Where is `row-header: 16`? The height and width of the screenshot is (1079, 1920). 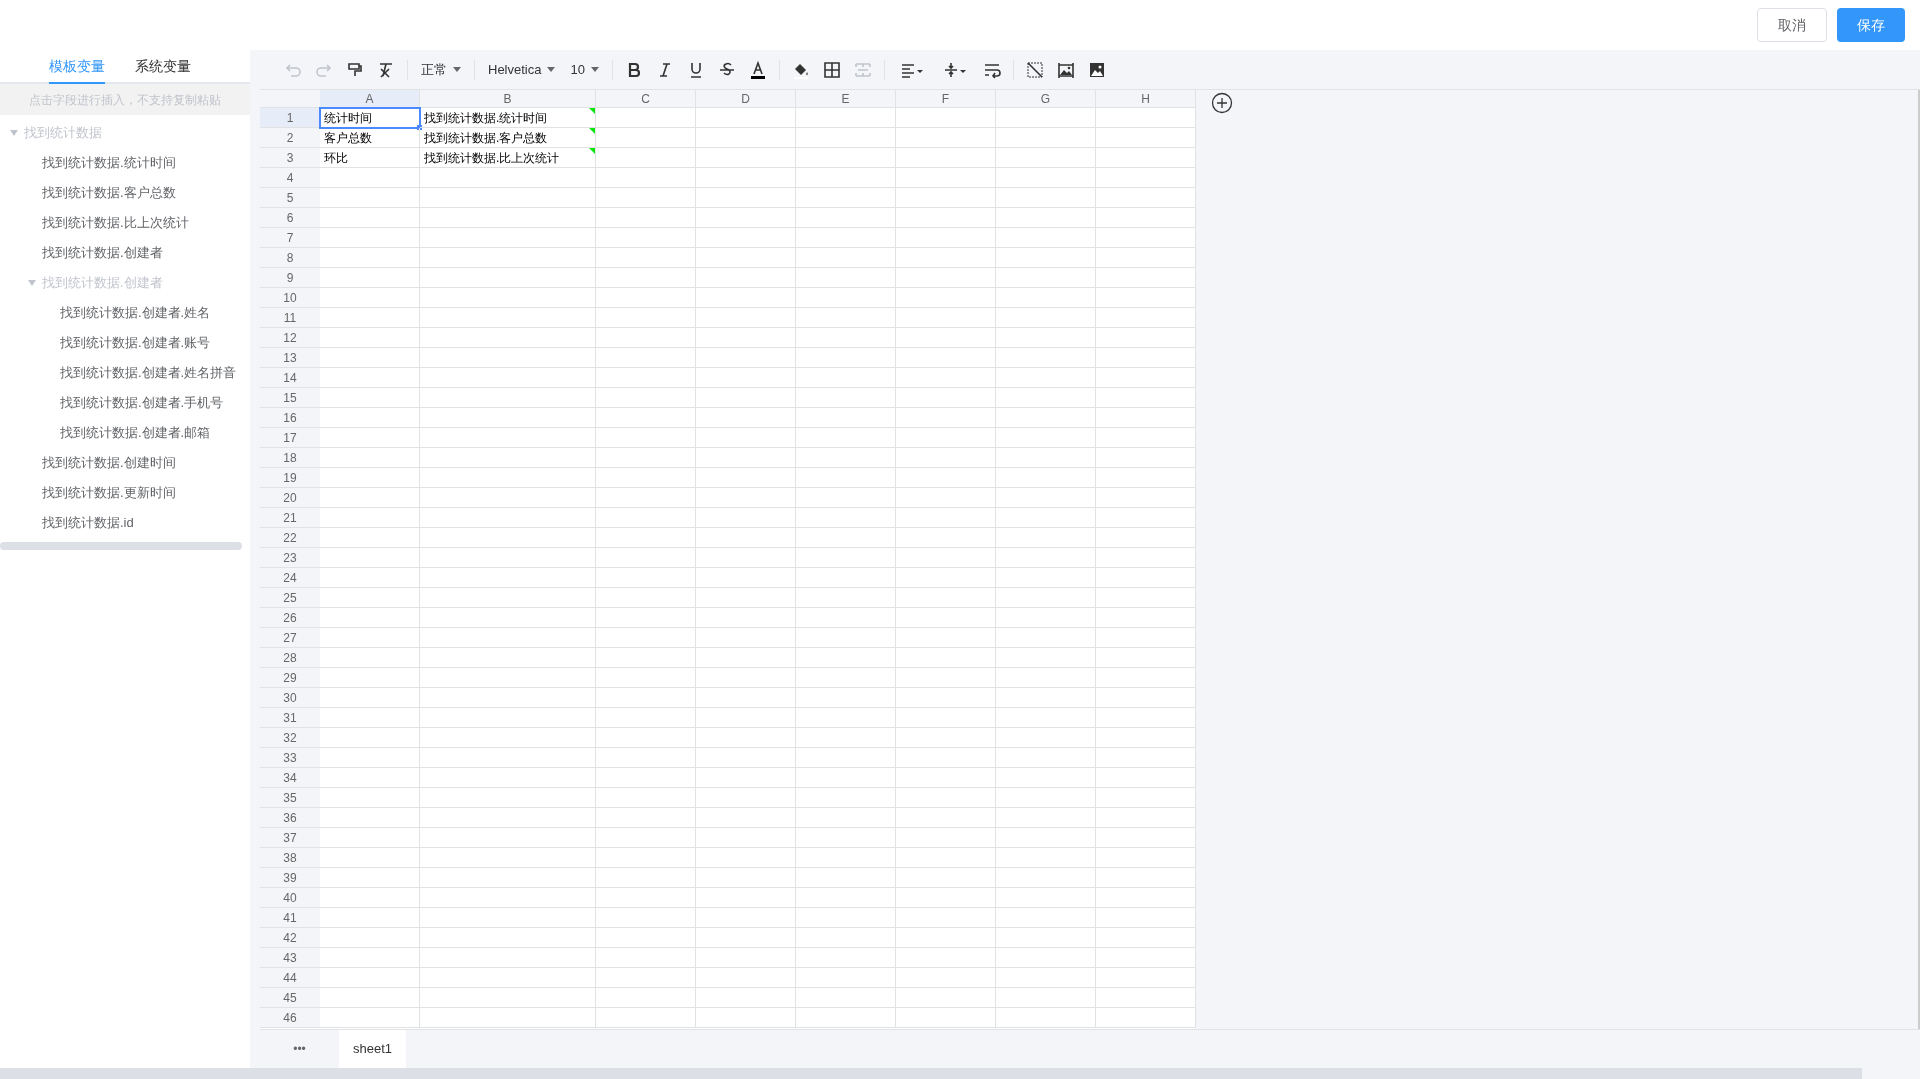
row-header: 16 is located at coordinates (290, 418).